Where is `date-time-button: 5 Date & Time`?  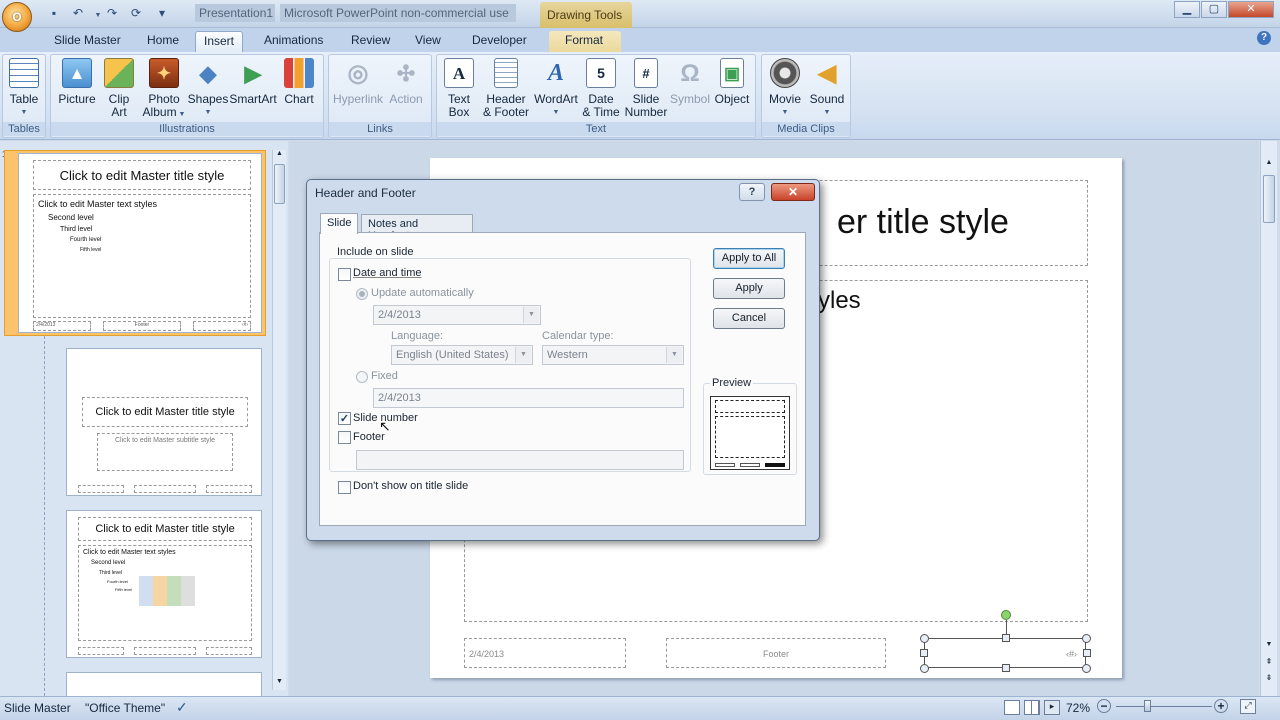 date-time-button: 5 Date & Time is located at coordinates (601, 88).